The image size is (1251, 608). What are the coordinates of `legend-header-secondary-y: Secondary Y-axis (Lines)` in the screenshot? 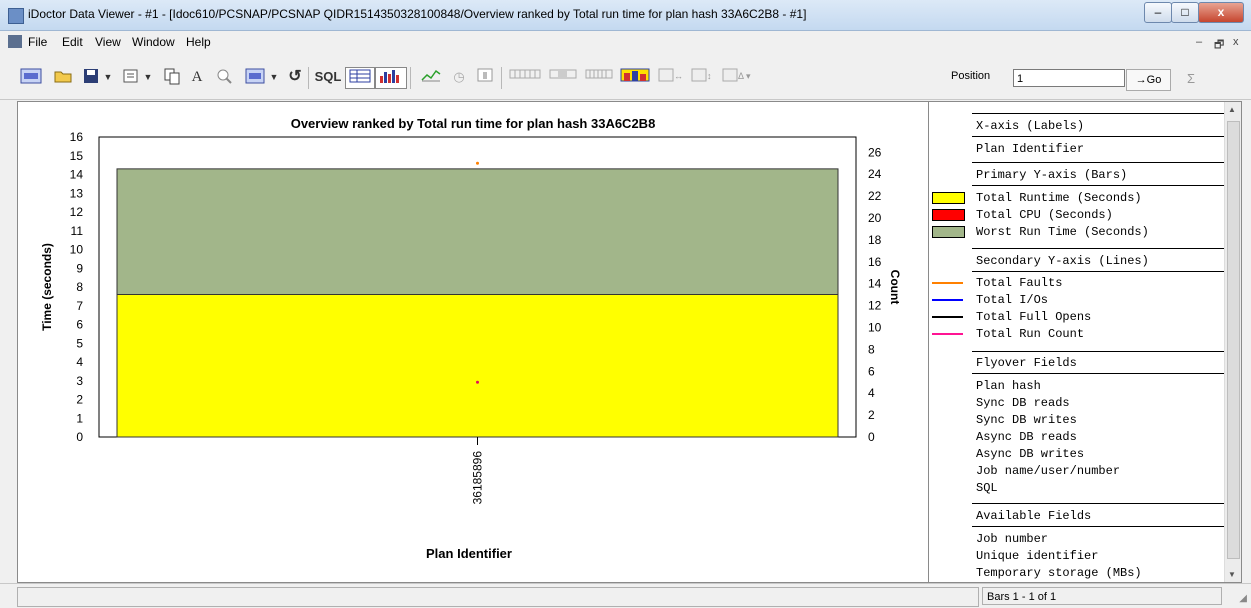 It's located at (1062, 261).